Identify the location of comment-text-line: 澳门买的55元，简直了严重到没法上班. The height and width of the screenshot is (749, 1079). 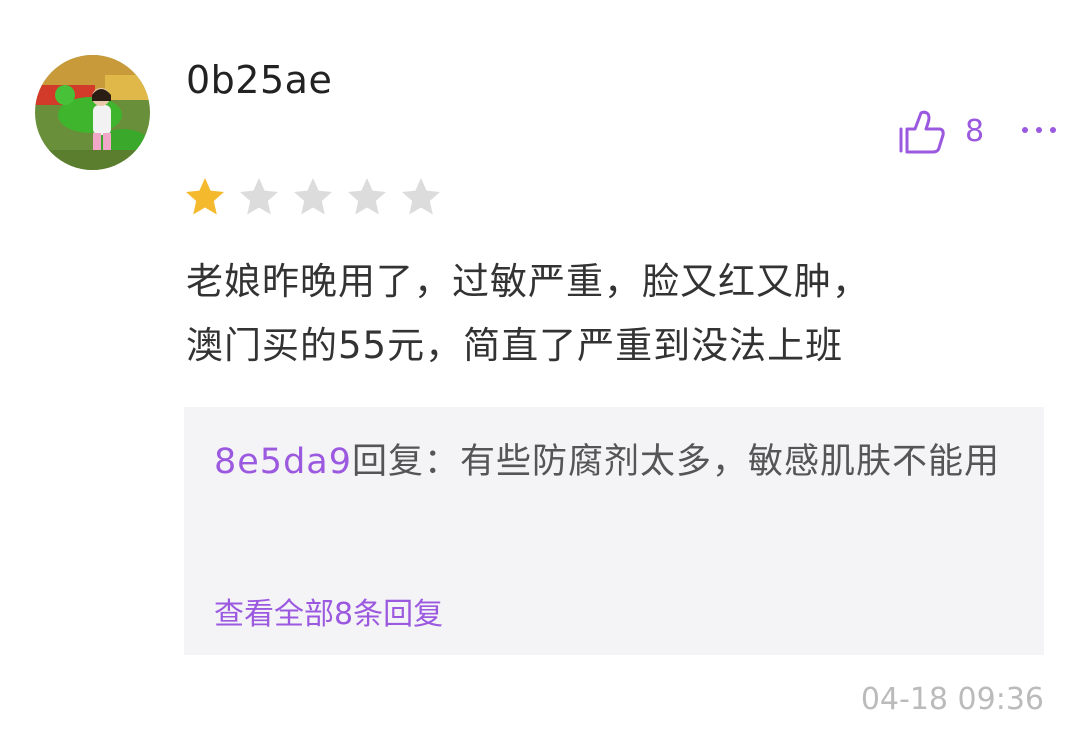
(515, 345).